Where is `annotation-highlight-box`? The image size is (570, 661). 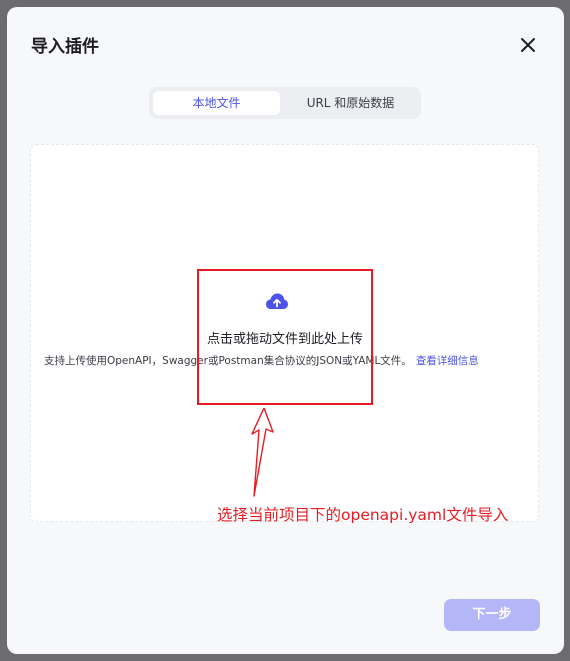
annotation-highlight-box is located at coordinates (285, 337).